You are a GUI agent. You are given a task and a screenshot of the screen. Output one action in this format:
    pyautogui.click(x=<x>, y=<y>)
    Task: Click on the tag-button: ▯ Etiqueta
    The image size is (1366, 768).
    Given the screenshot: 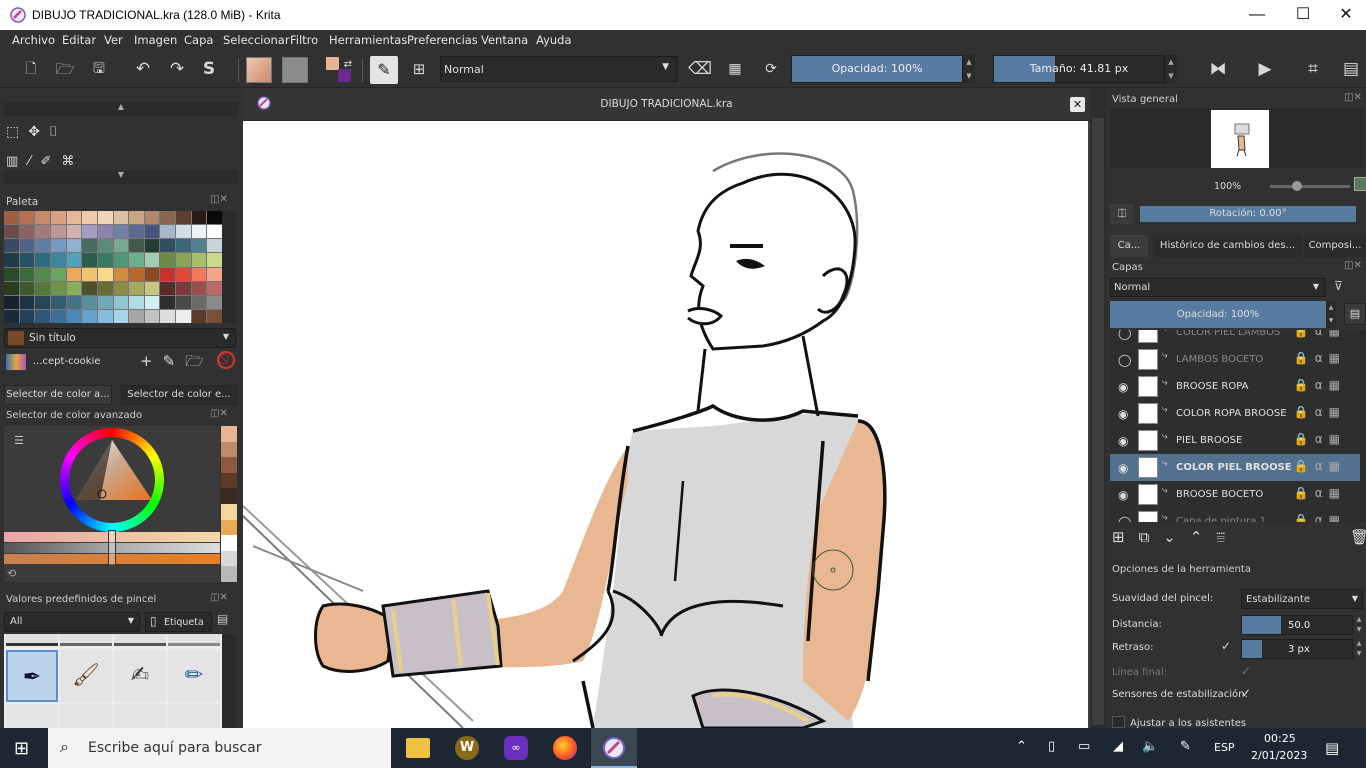 What is the action you would take?
    pyautogui.click(x=178, y=622)
    